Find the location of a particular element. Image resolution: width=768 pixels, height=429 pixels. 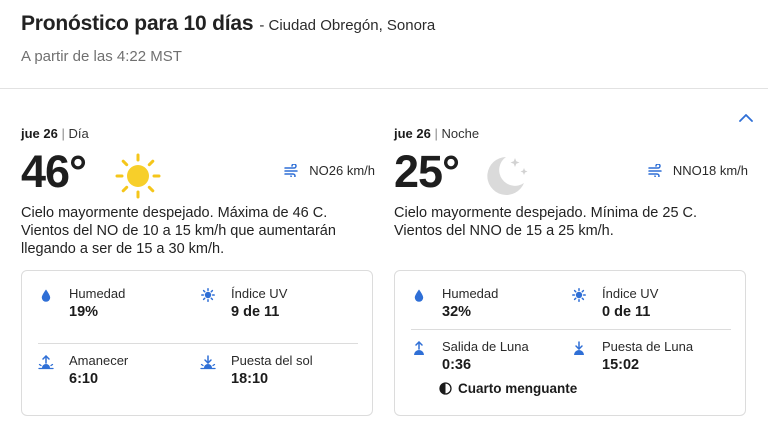

night-moonrise-label: Salida de Luna is located at coordinates (485, 346).